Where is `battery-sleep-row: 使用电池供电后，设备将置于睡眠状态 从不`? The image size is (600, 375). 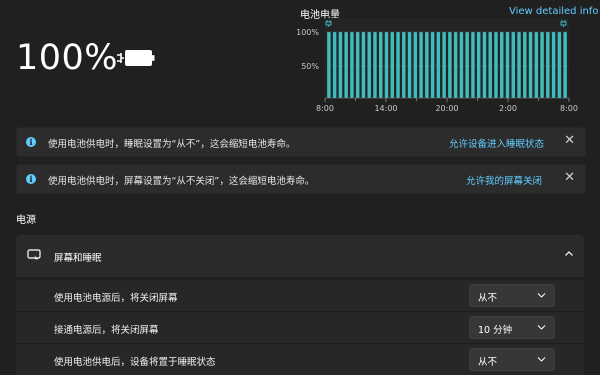
battery-sleep-row: 使用电池供电后，设备将置于睡眠状态 从不 is located at coordinates (300, 359).